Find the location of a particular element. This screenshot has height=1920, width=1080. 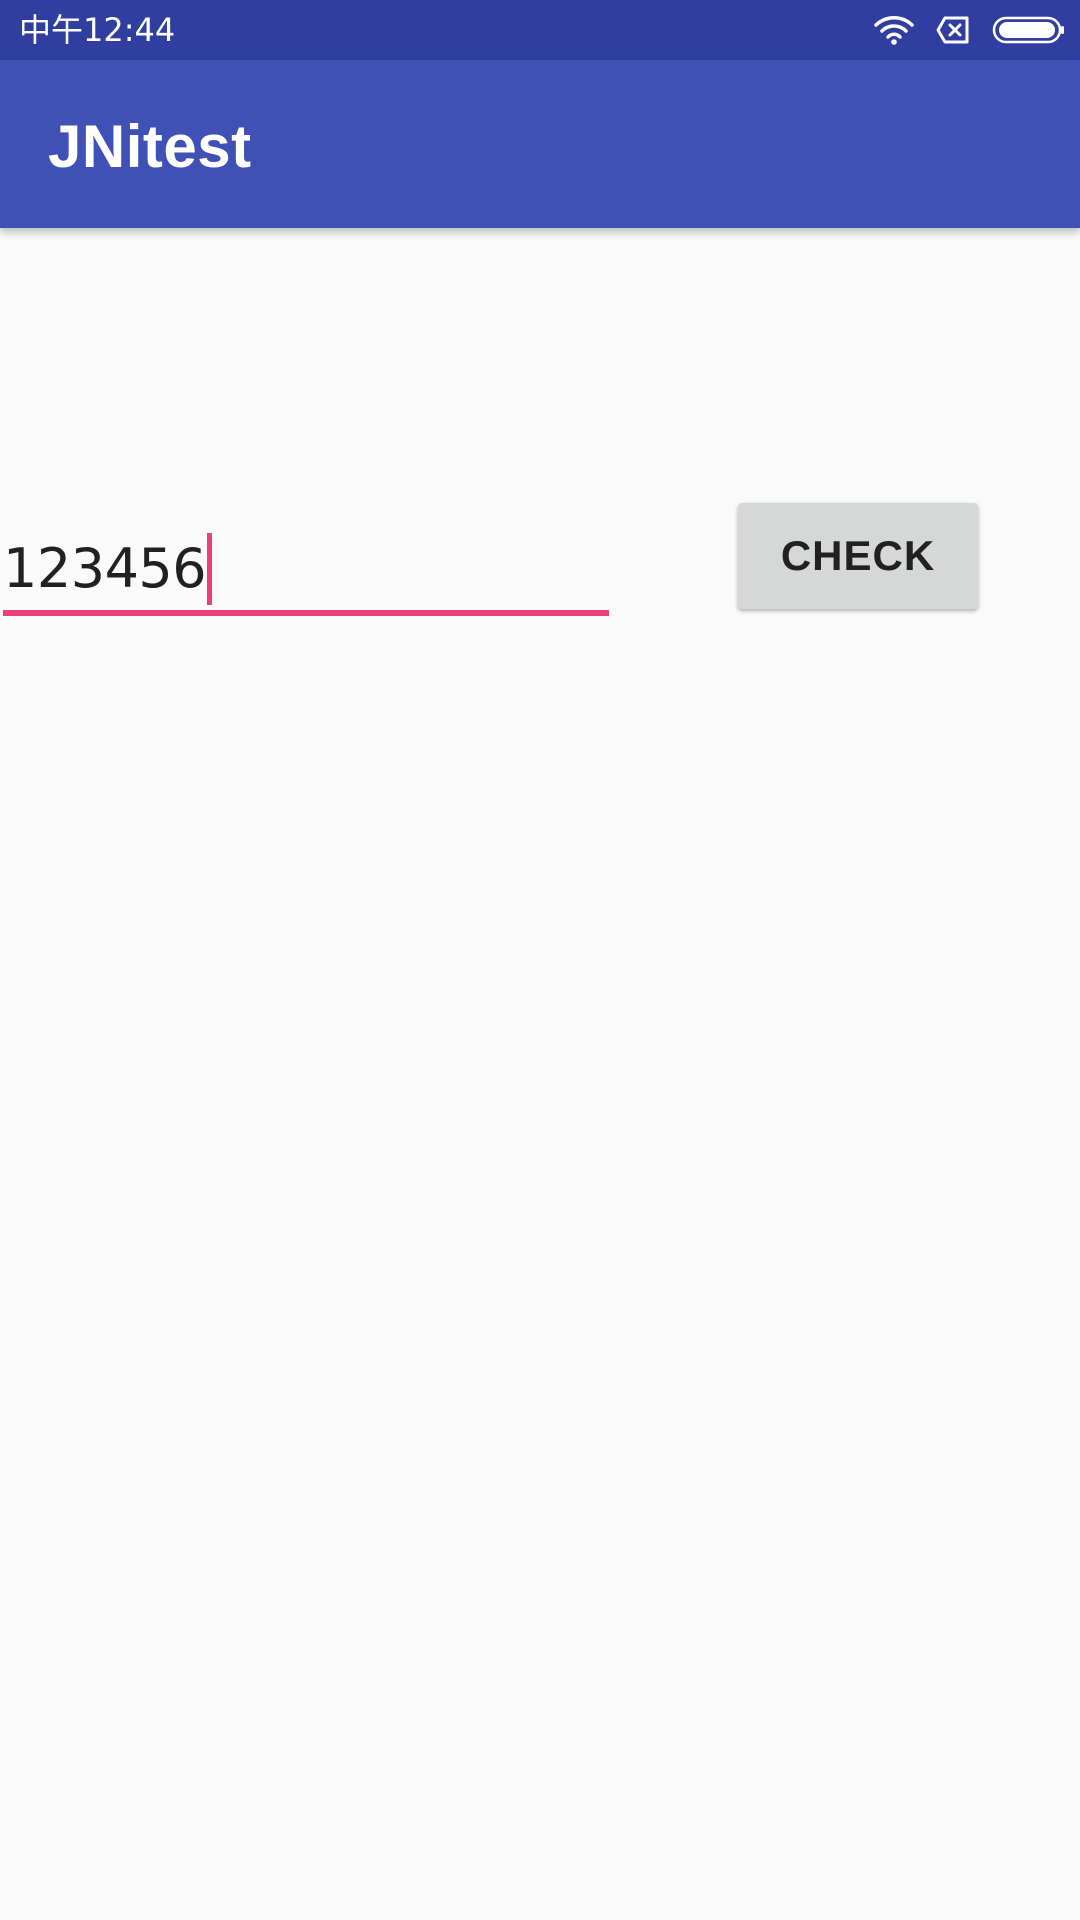

input-value: 123456 is located at coordinates (105, 569).